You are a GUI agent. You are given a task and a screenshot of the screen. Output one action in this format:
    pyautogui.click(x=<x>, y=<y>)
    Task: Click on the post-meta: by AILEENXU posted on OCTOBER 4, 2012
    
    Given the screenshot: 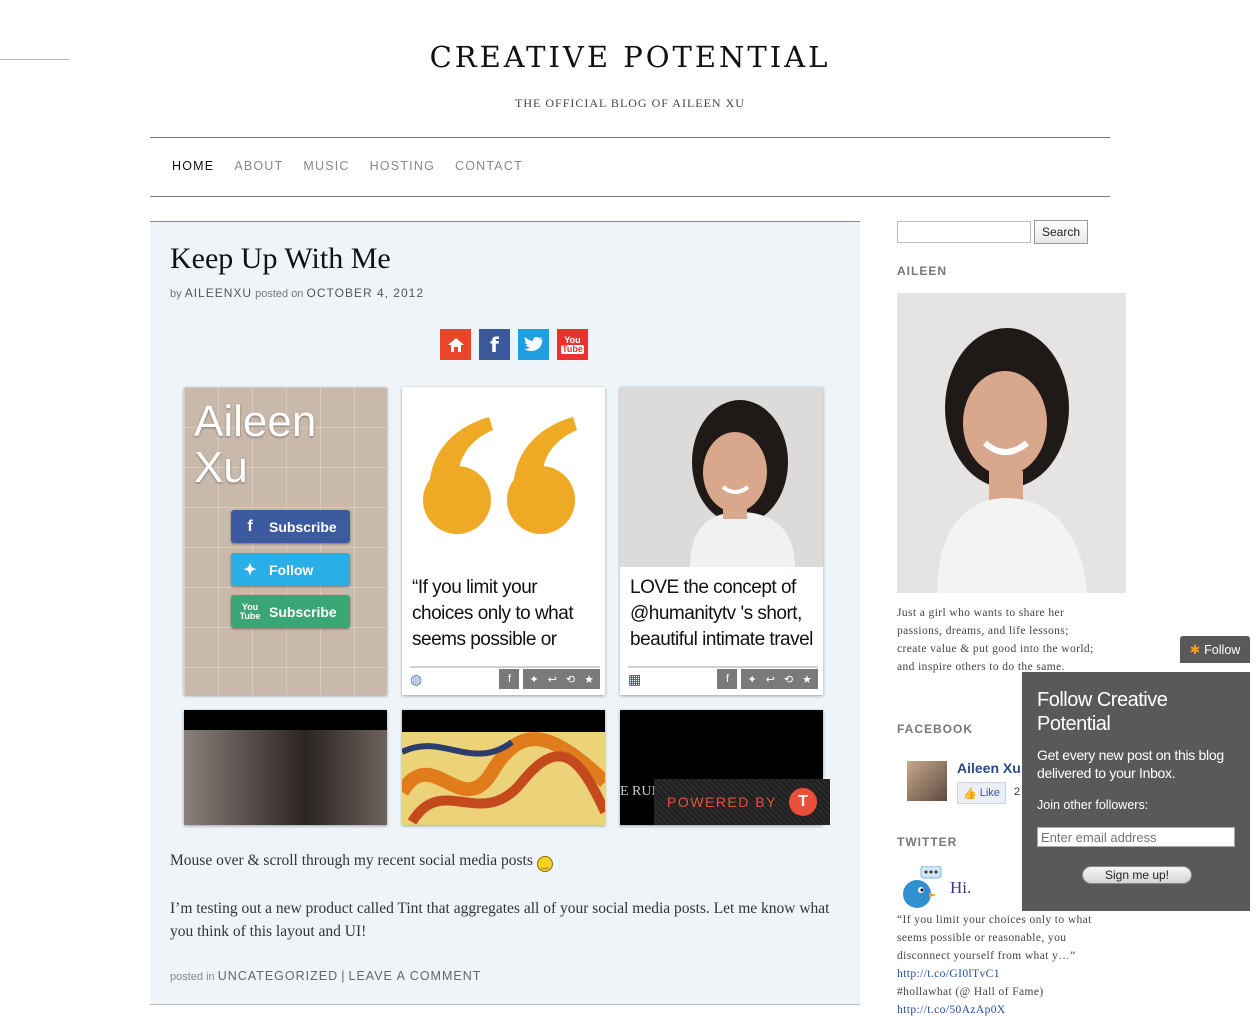 What is the action you would take?
    pyautogui.click(x=297, y=293)
    